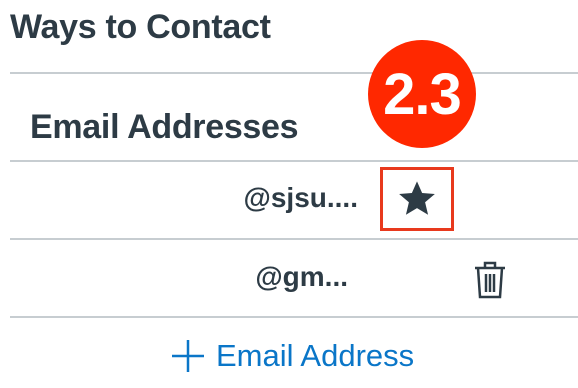  Describe the element at coordinates (140, 27) in the screenshot. I see `ways-to-contact-title: Ways to Contact` at that location.